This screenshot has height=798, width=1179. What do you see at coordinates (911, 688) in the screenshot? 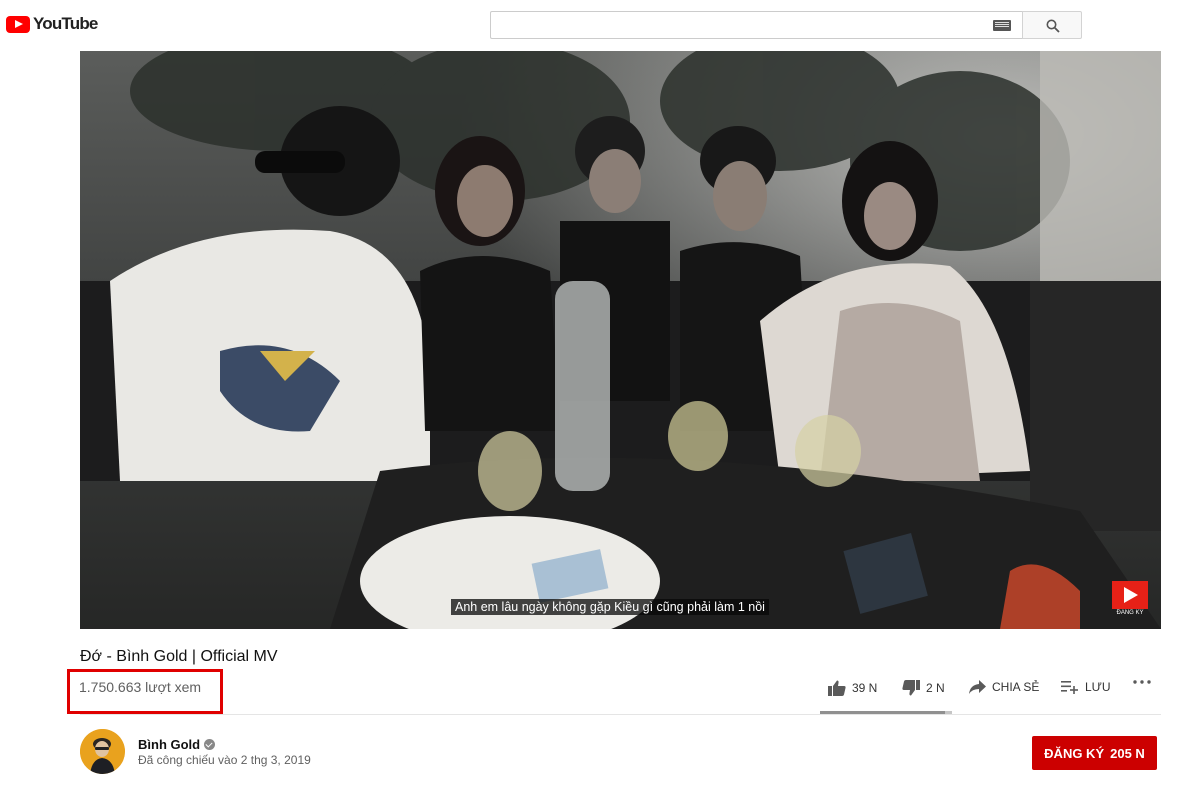
I see `thumbs-down-icon` at bounding box center [911, 688].